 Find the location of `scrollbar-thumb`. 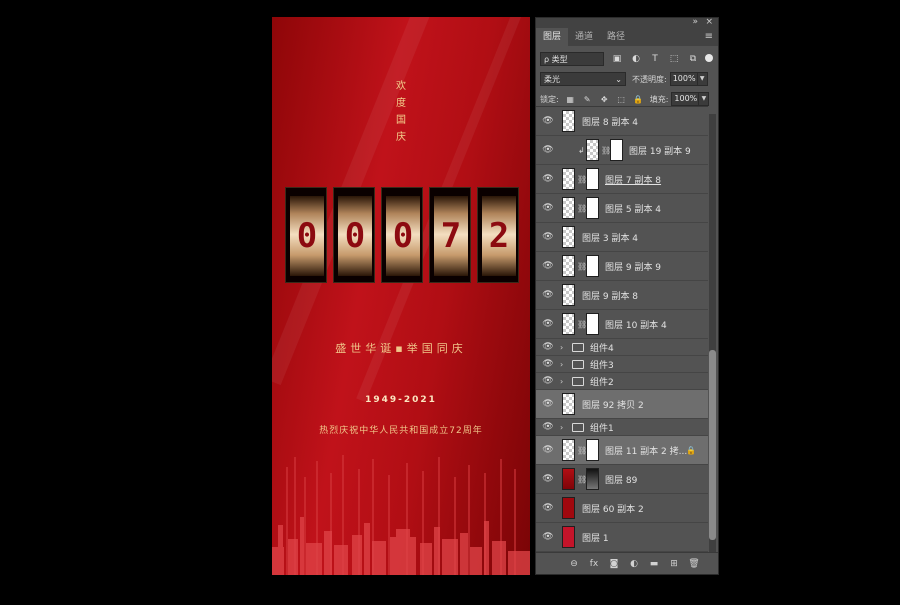

scrollbar-thumb is located at coordinates (712, 445).